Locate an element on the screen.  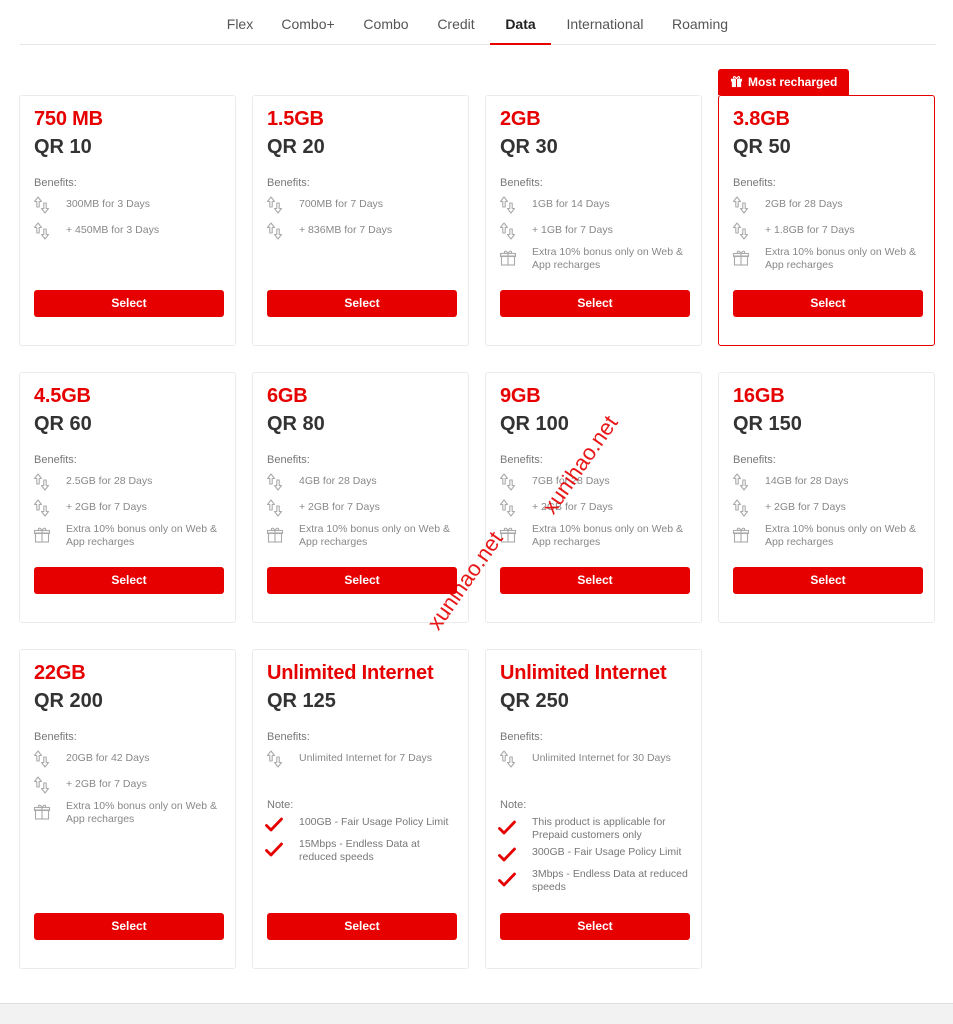
benefit-text: + 836MB for 7 Days is located at coordinates (346, 230).